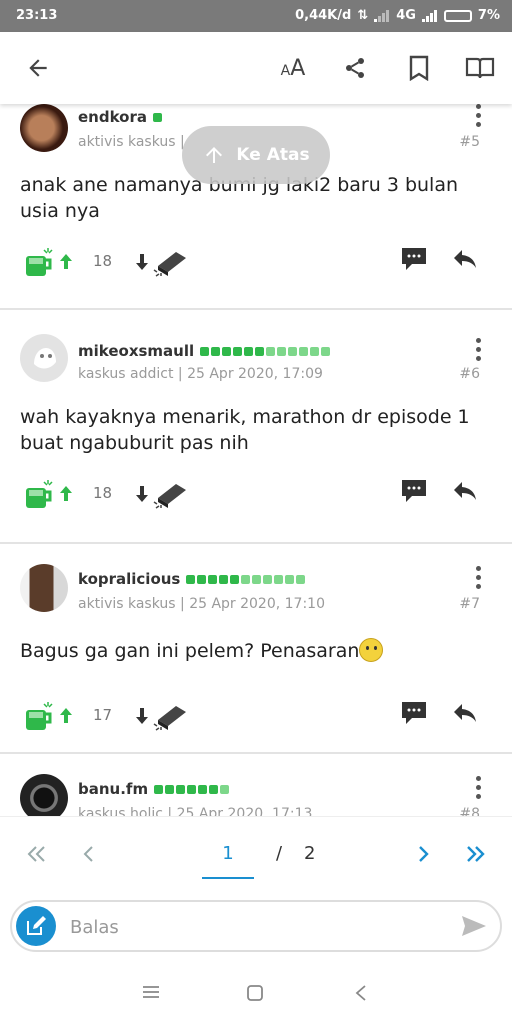 The image size is (512, 1024). Describe the element at coordinates (228, 853) in the screenshot. I see `current-page: 1` at that location.